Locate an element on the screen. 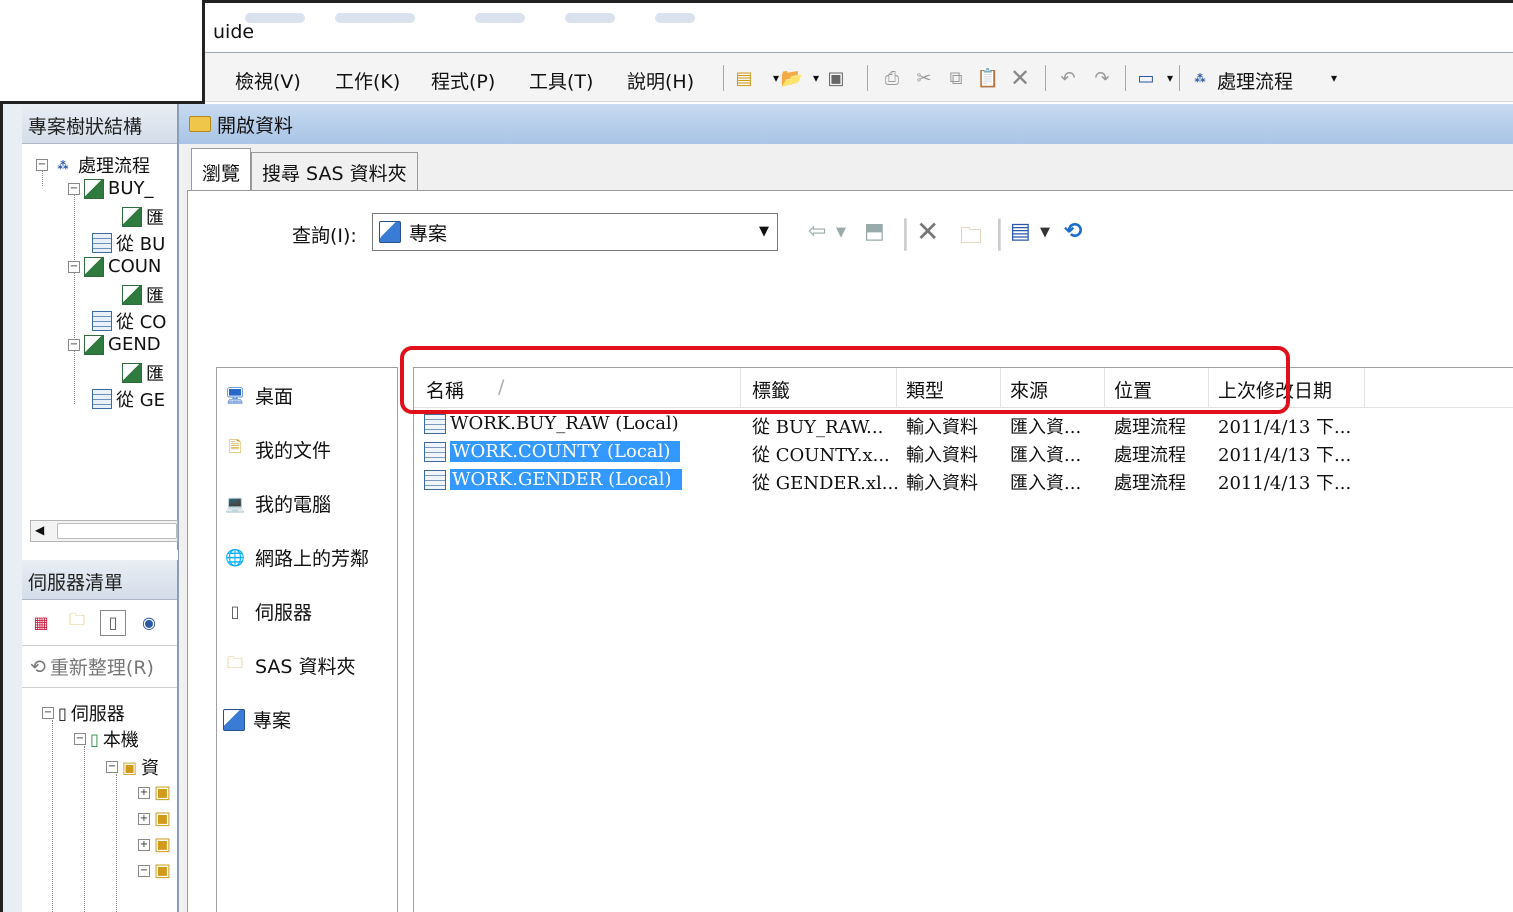 The width and height of the screenshot is (1513, 912). server-view-icon: ▦ is located at coordinates (41, 623).